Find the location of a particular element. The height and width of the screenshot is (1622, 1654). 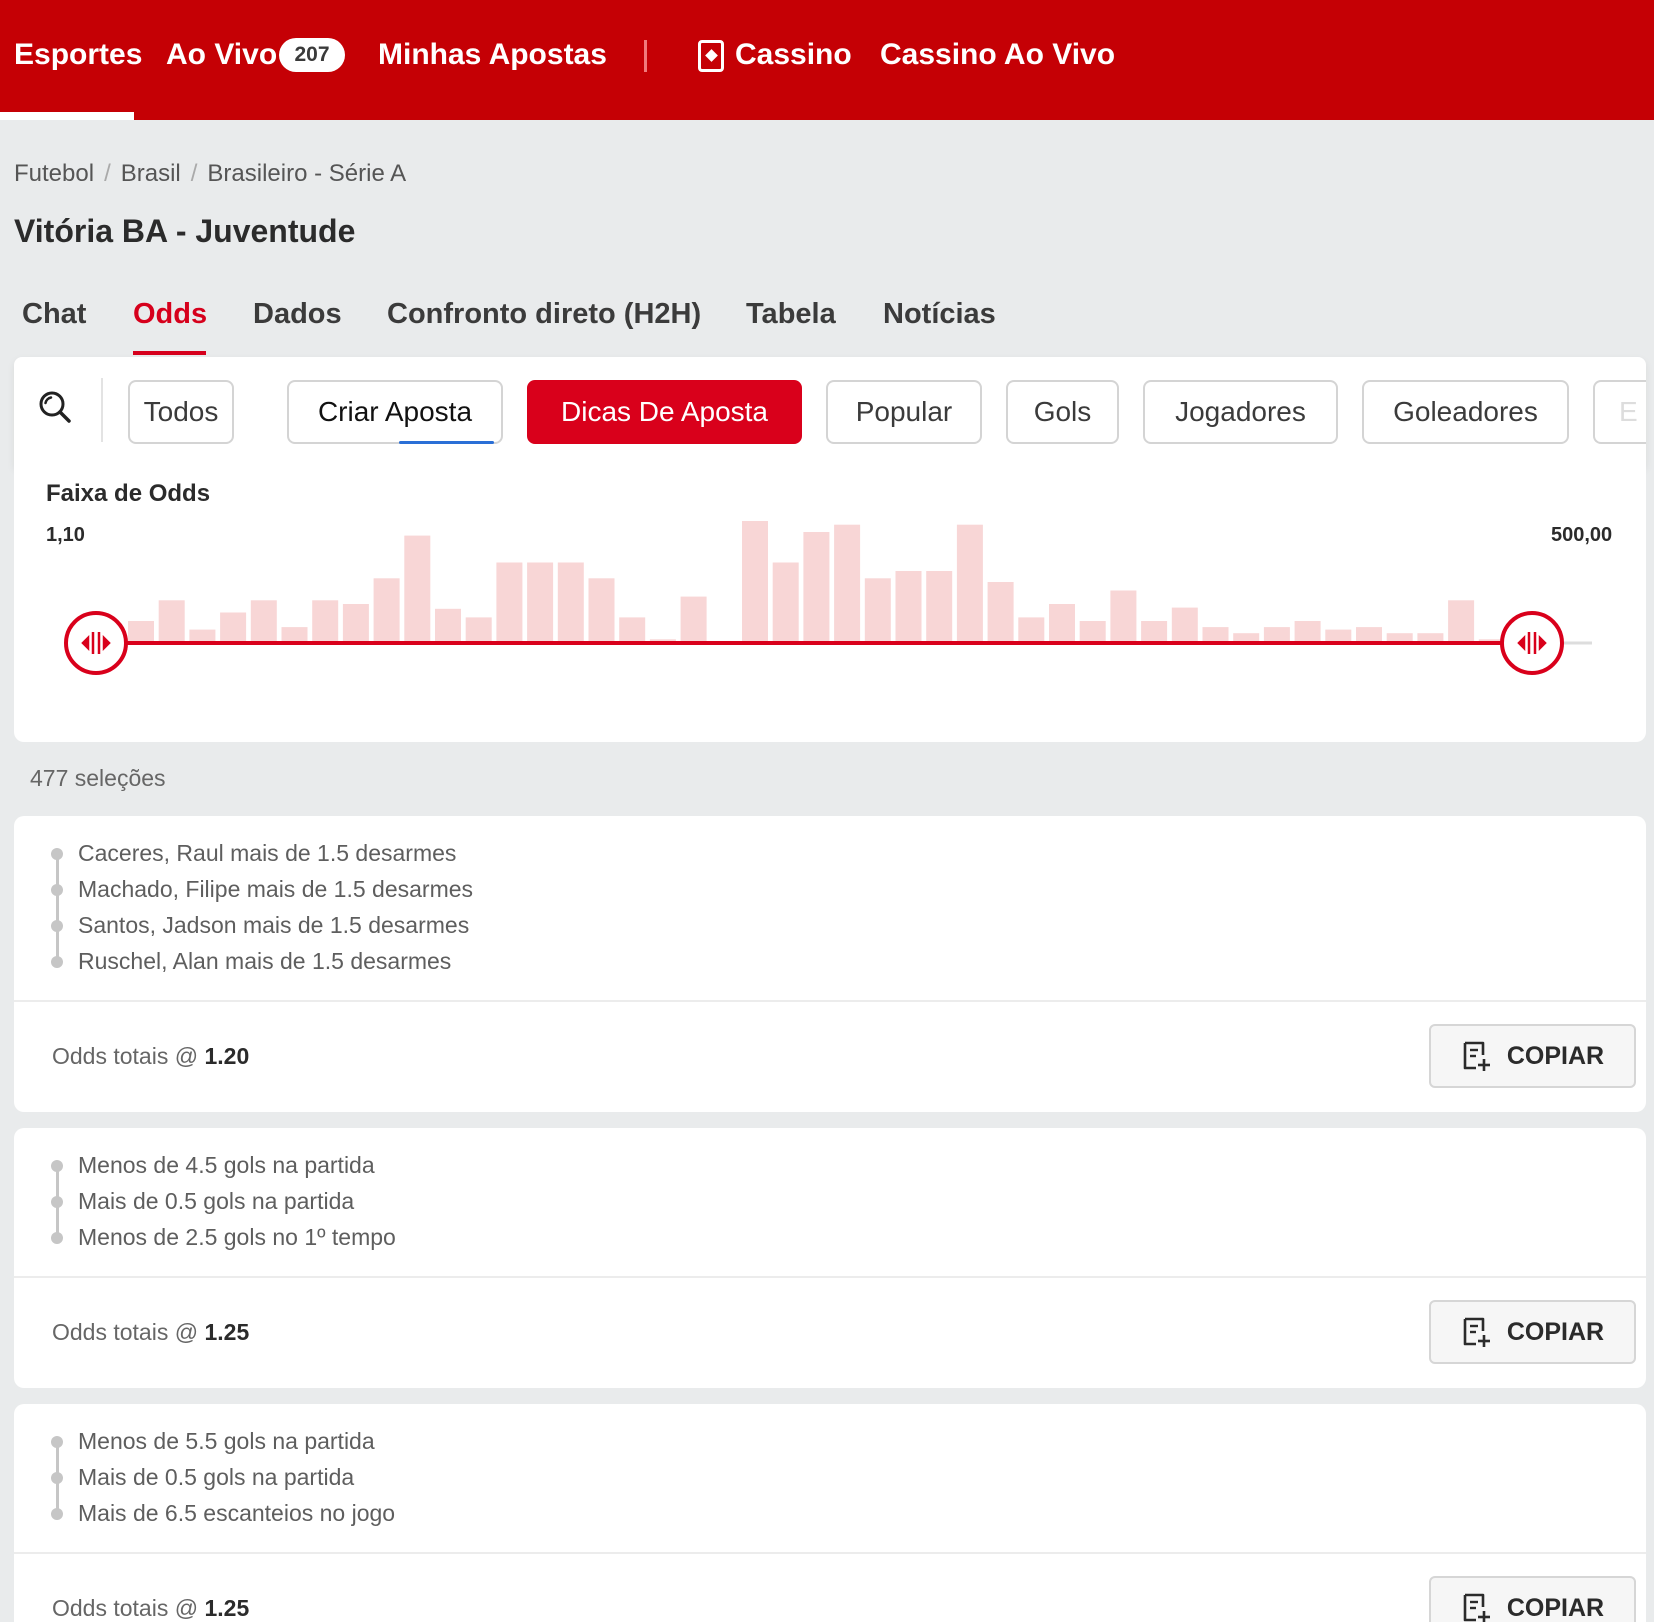

active-tab-indicator is located at coordinates (169, 353).